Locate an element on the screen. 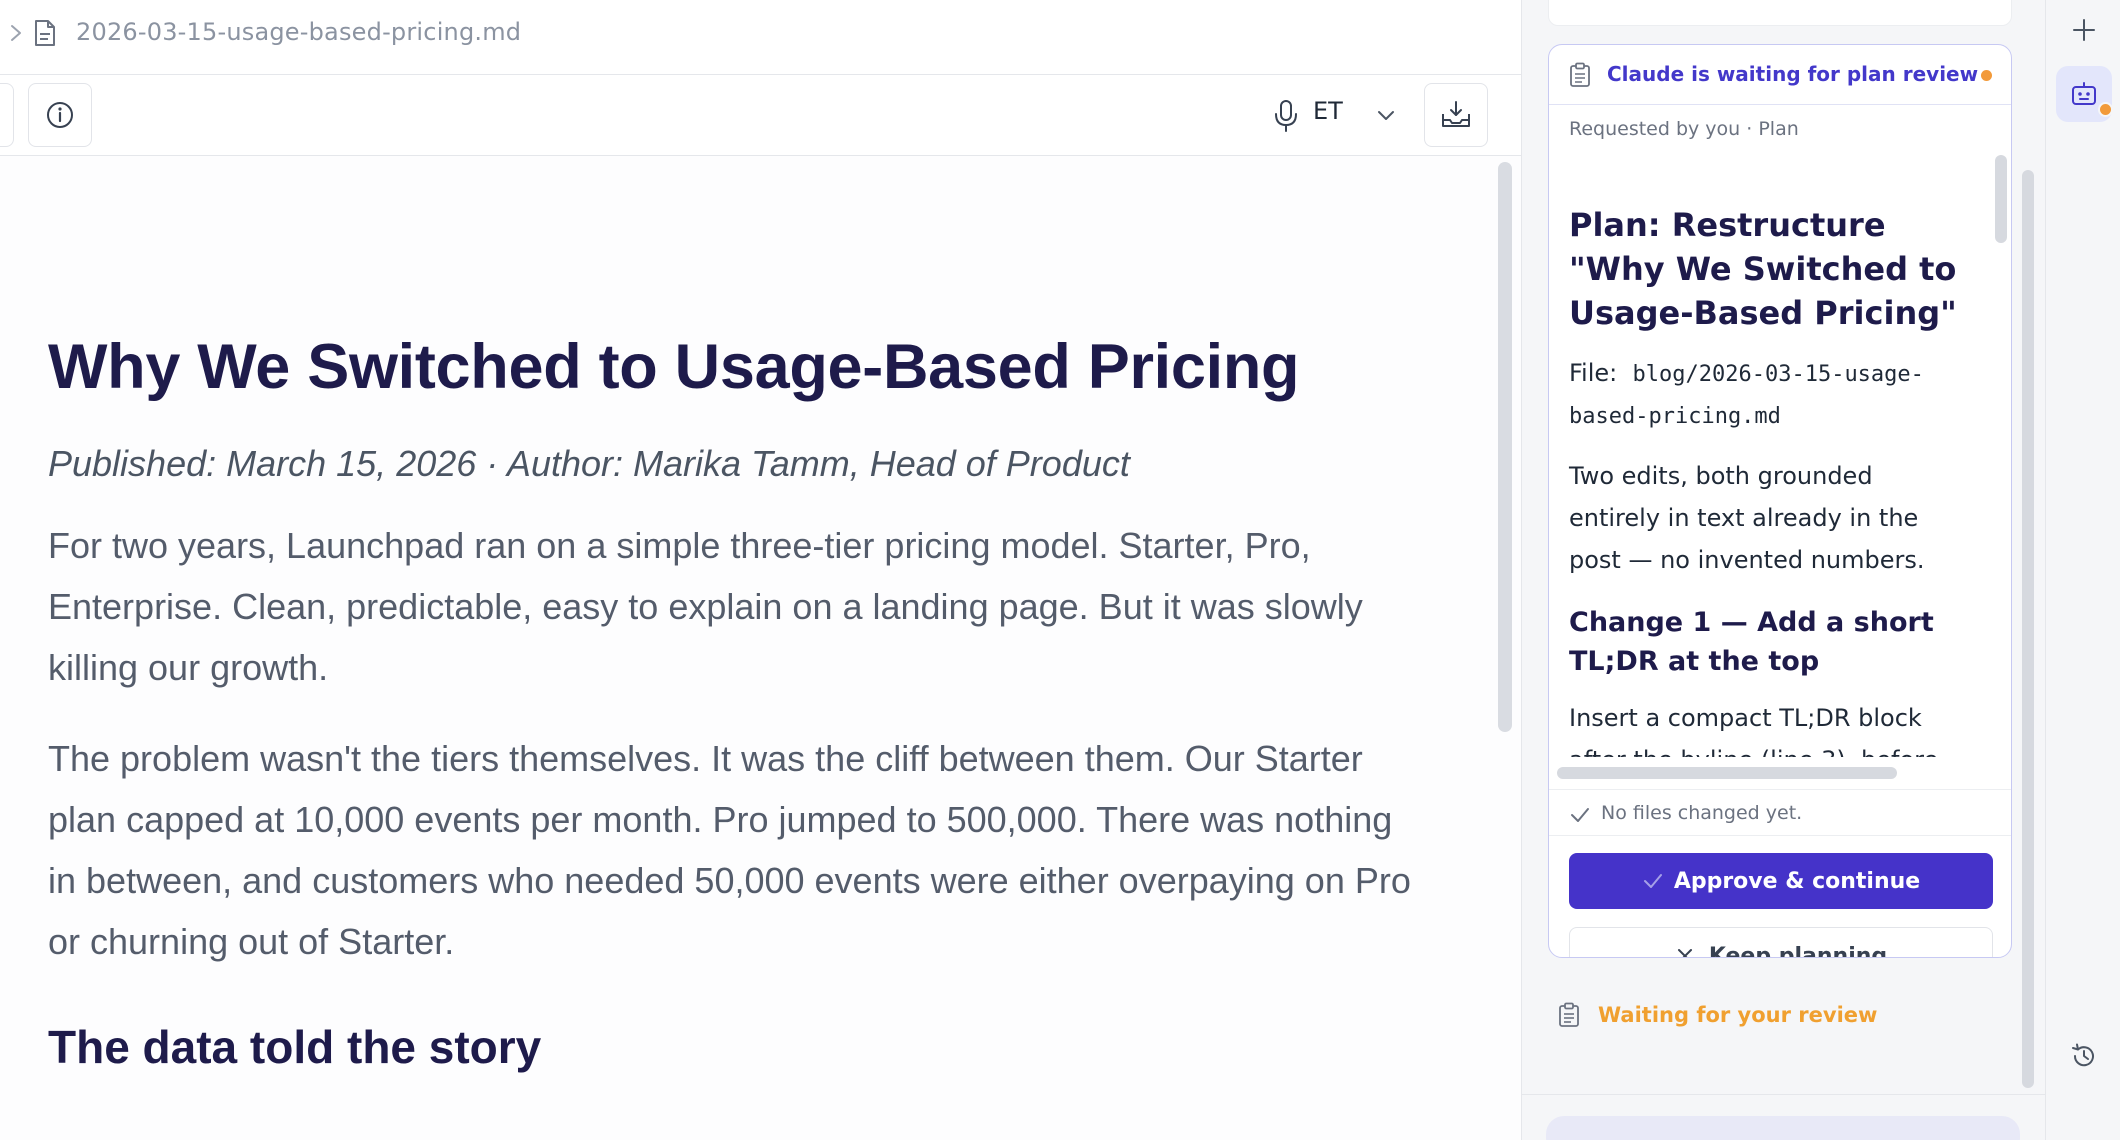  info-button is located at coordinates (60, 115).